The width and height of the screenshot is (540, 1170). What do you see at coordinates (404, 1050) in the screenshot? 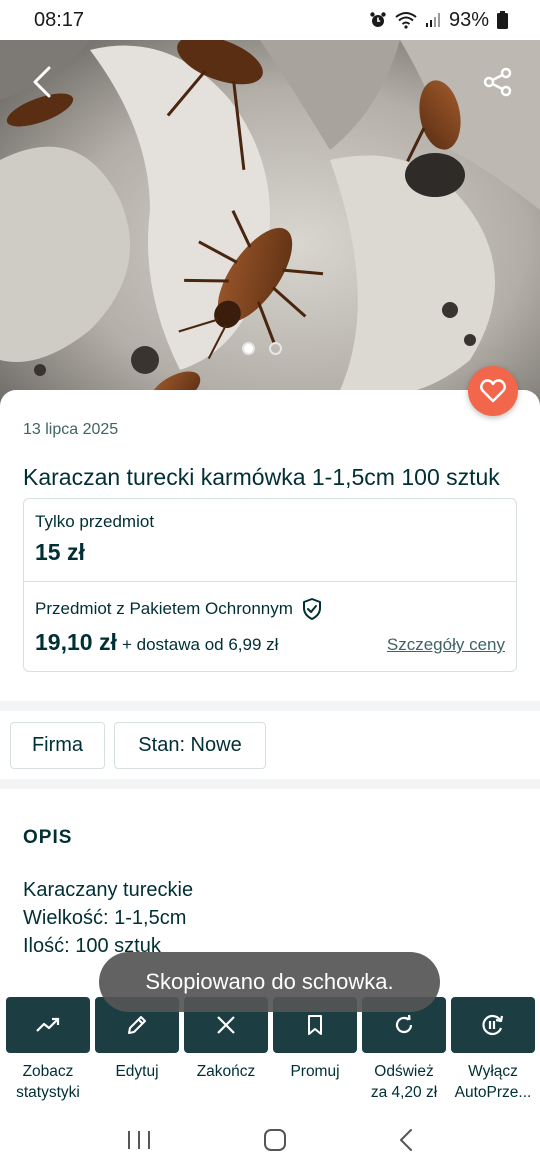
I see `refresh-action: Odśwież za 4,20 zł` at bounding box center [404, 1050].